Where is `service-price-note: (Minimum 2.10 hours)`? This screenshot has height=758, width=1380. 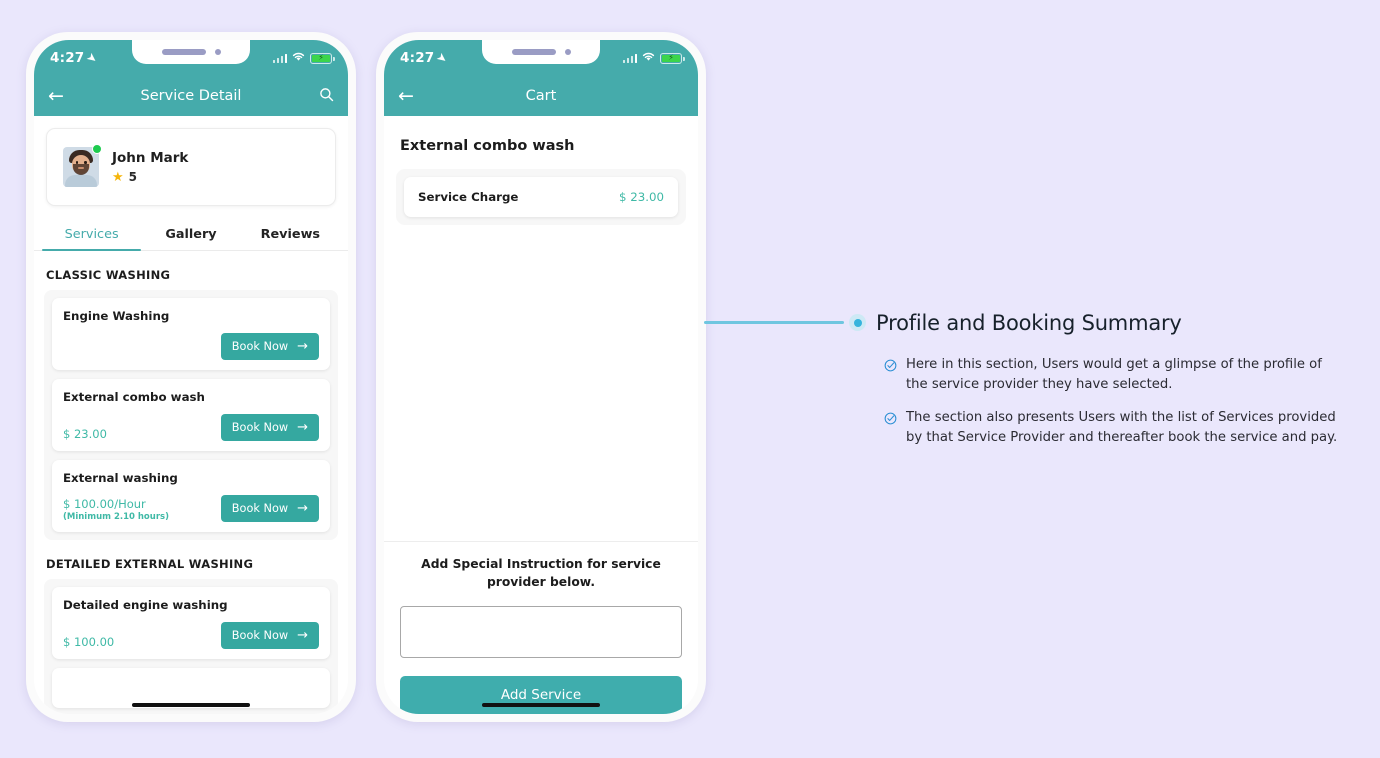
service-price-note: (Minimum 2.10 hours) is located at coordinates (116, 517).